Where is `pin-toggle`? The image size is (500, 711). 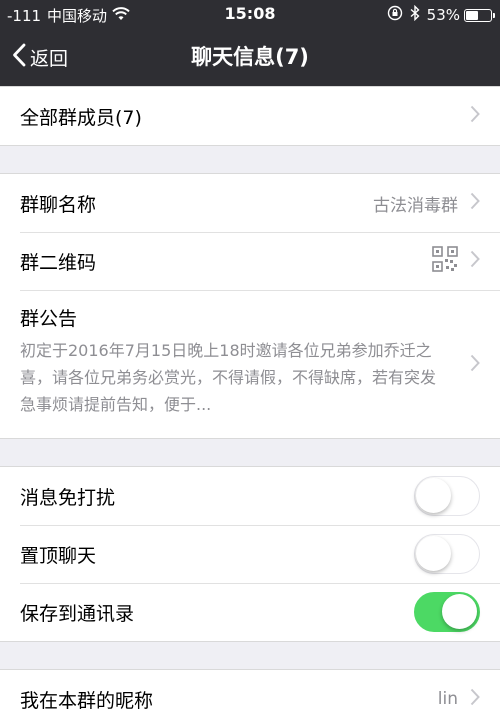
pin-toggle is located at coordinates (447, 554).